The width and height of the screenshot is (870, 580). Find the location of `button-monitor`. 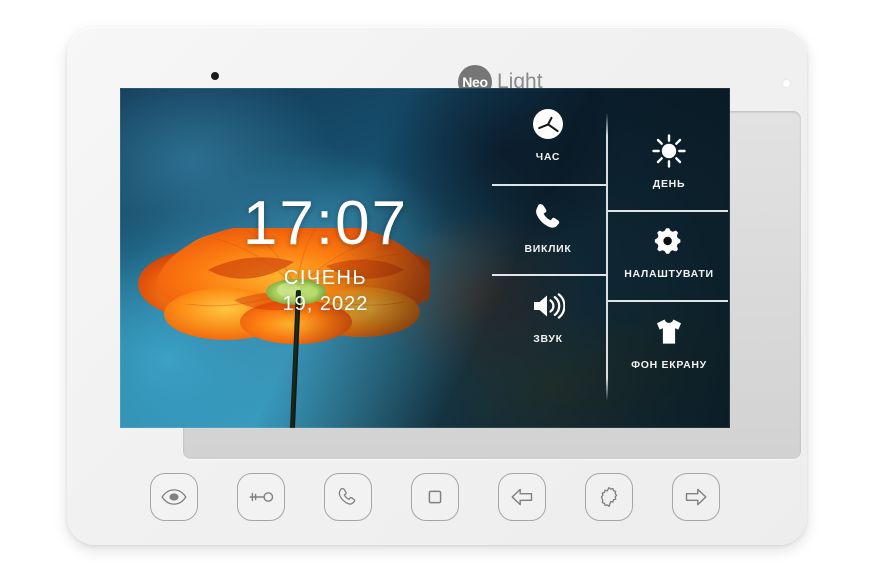

button-monitor is located at coordinates (174, 497).